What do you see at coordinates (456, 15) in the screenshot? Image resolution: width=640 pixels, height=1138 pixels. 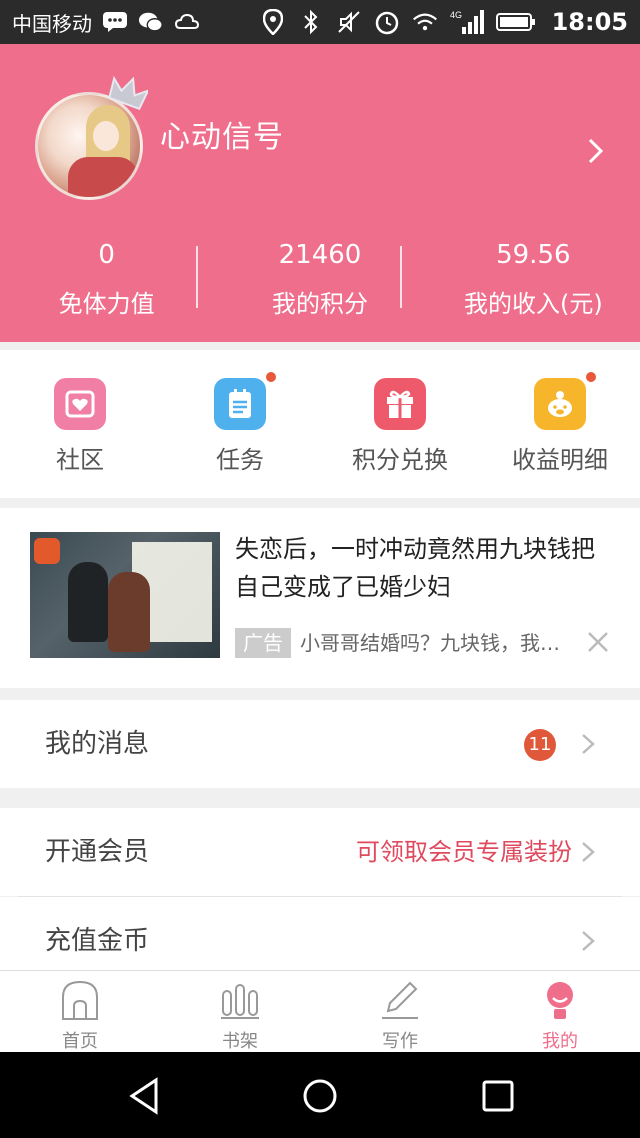 I see `svg-text: 4G` at bounding box center [456, 15].